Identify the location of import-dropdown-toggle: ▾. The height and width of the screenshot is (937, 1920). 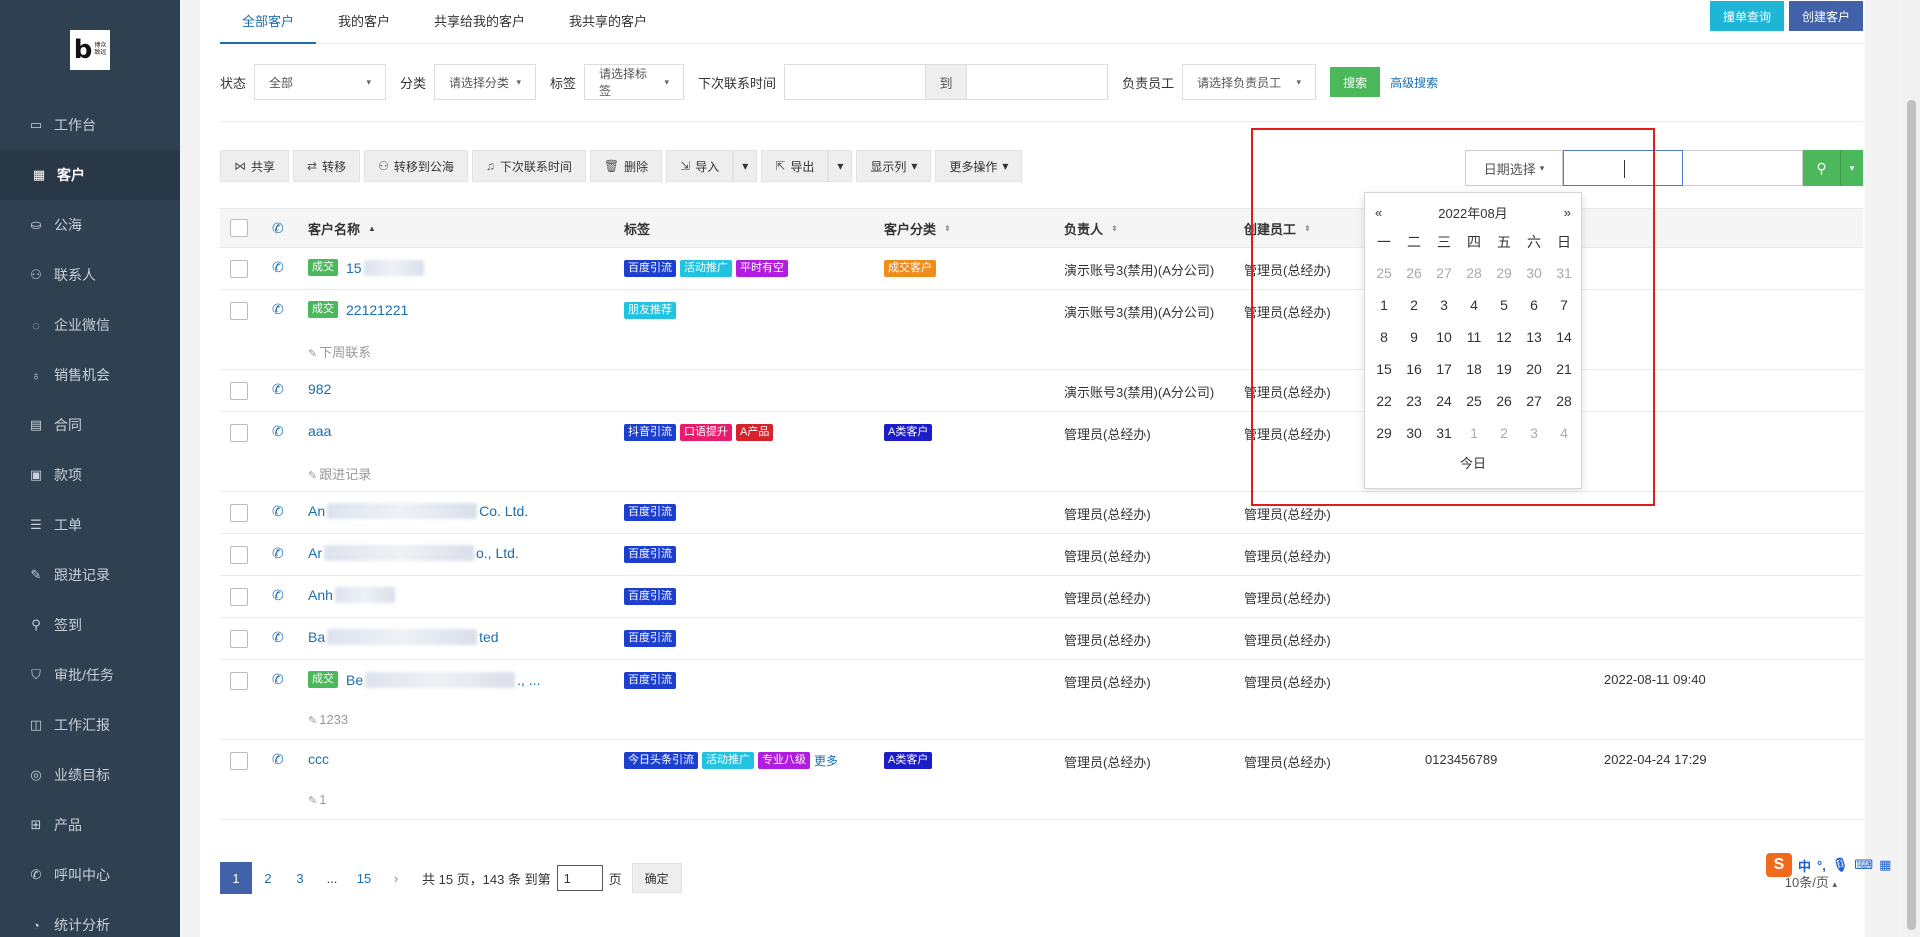
(745, 166).